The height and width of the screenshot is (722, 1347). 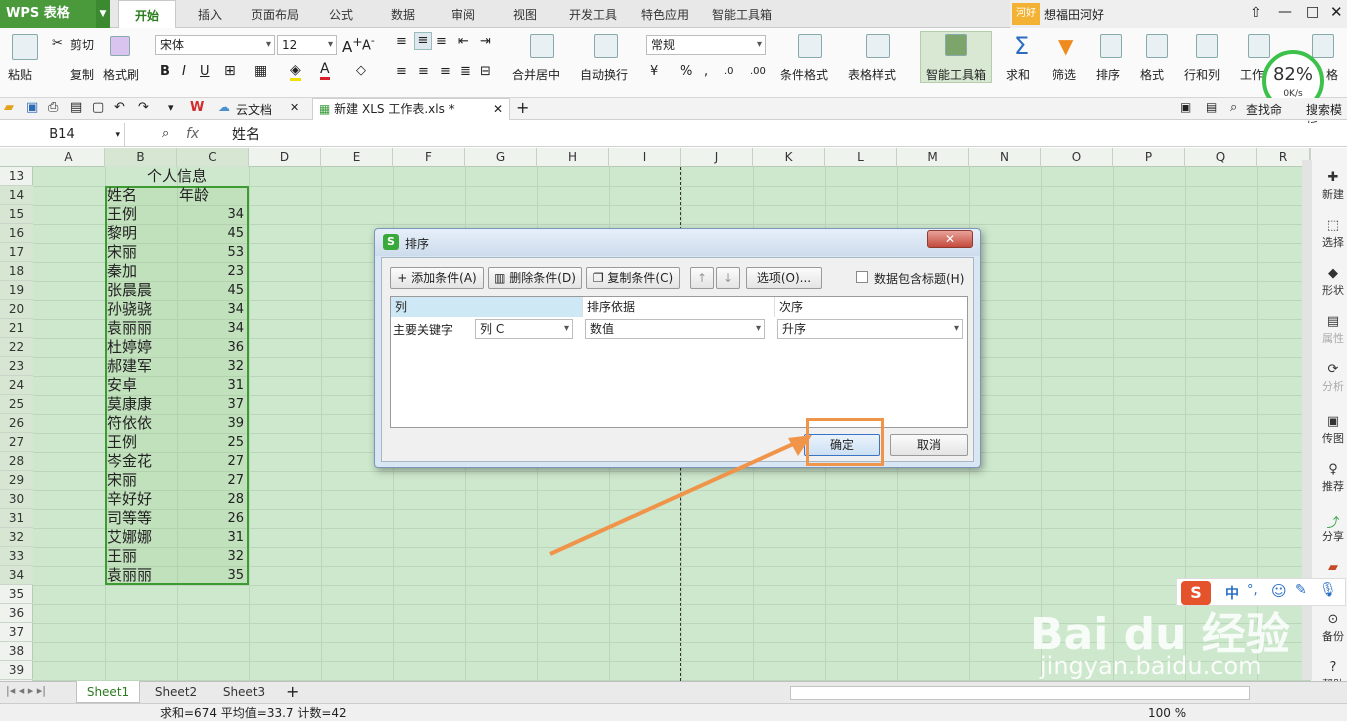 I want to click on side-panel-icon: ⟳, so click(x=1332, y=369).